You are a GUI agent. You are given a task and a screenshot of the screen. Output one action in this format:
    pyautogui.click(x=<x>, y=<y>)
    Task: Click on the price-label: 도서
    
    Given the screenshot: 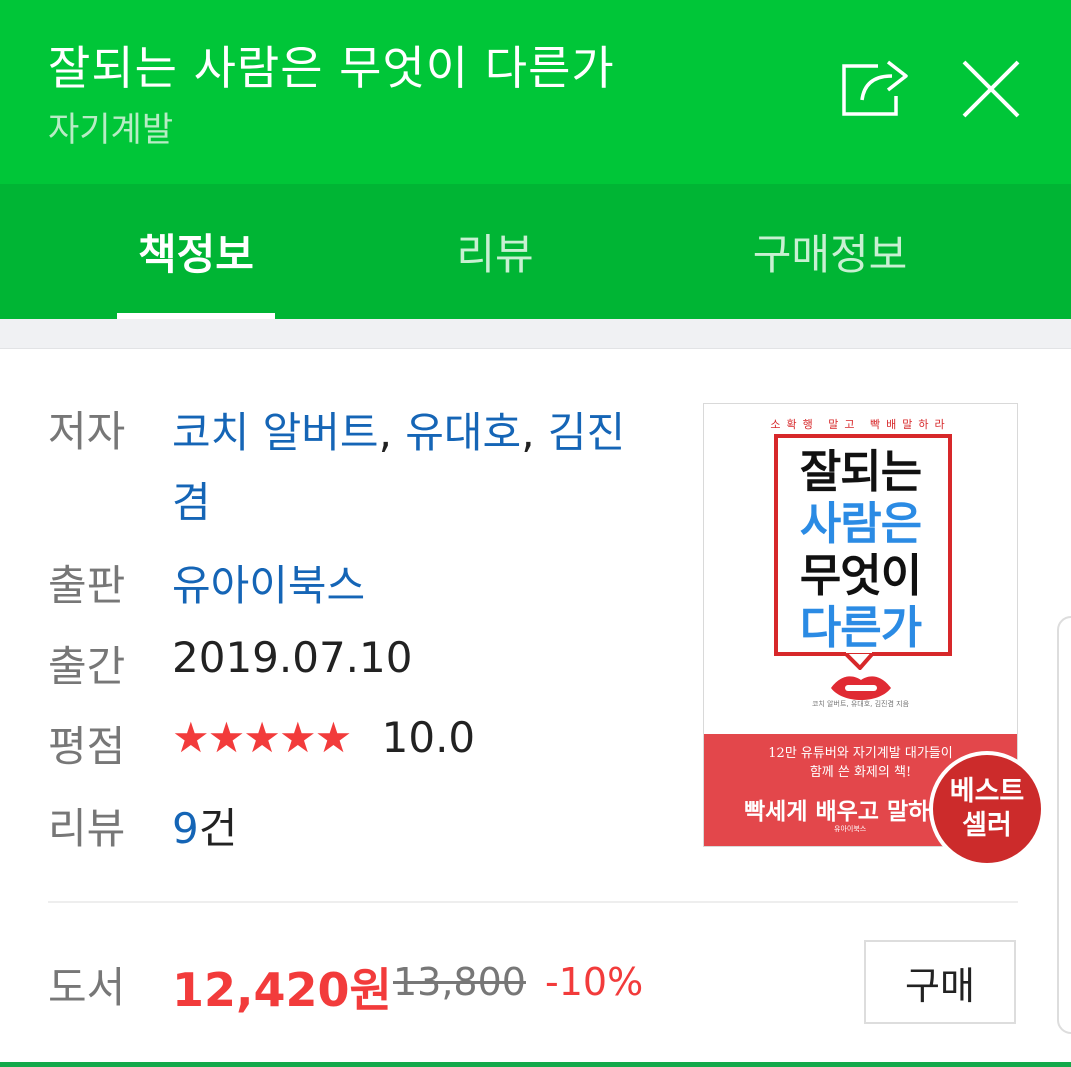 What is the action you would take?
    pyautogui.click(x=87, y=987)
    